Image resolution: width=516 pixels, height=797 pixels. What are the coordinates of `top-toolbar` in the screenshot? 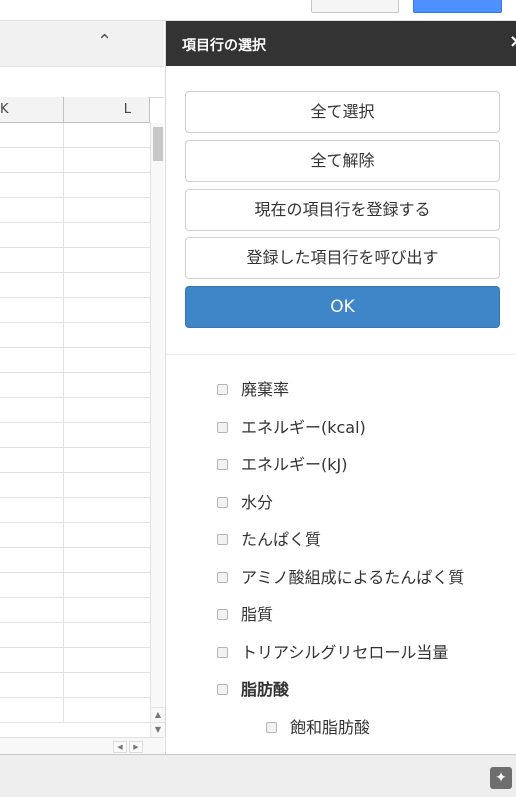 It's located at (258, 10).